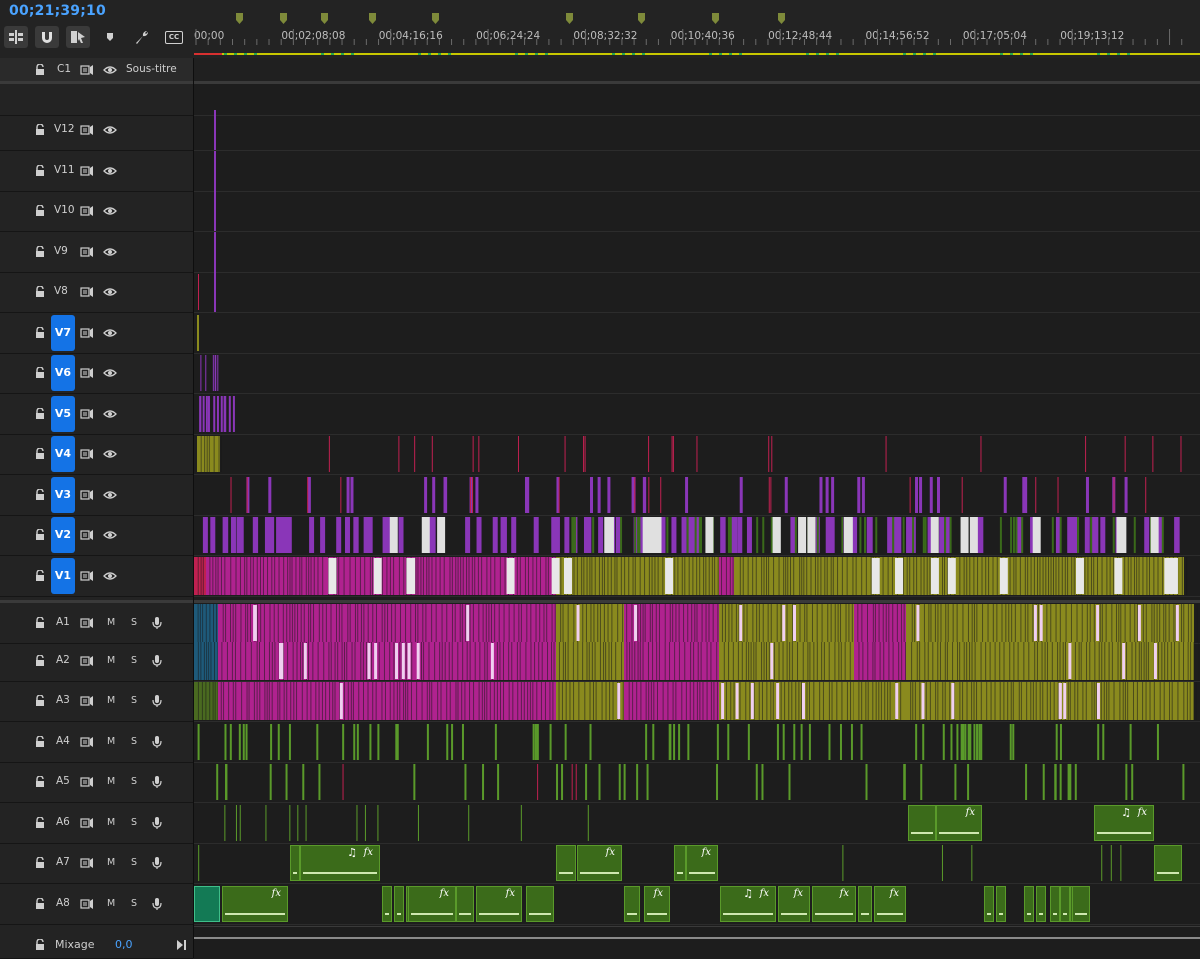 Image resolution: width=1200 pixels, height=959 pixels. What do you see at coordinates (697, 942) in the screenshot?
I see `mix-lane` at bounding box center [697, 942].